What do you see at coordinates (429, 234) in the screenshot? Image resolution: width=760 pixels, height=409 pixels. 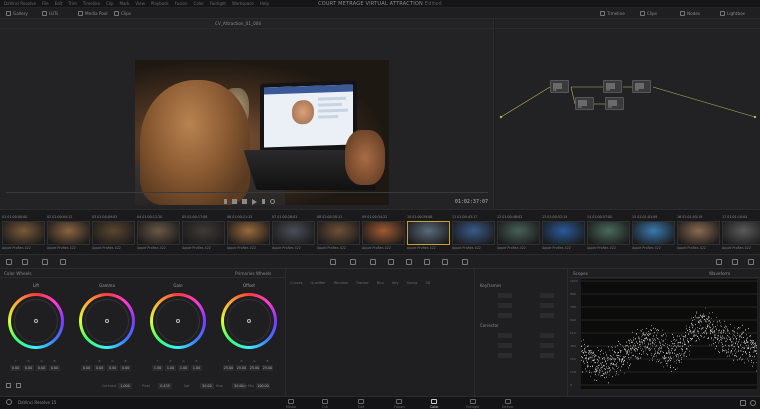 I see `clip-thumbnail: 10 01:00:39:06 Apple ProRes 422` at bounding box center [429, 234].